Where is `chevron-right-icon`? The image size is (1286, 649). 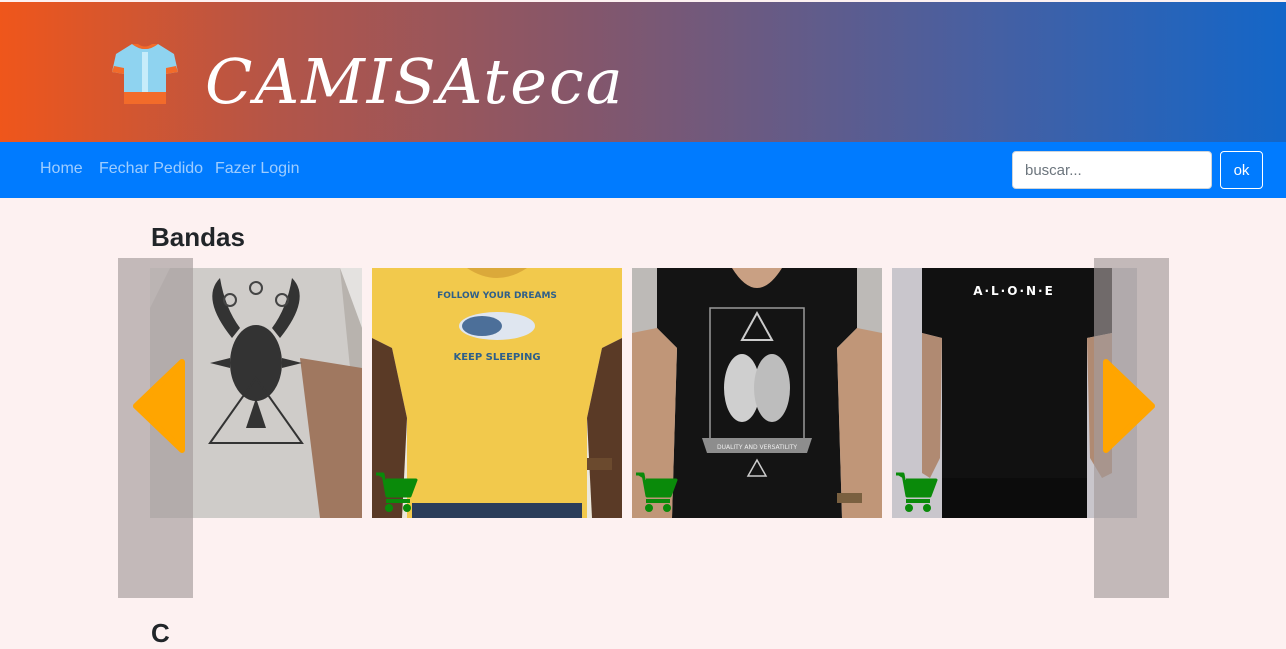 chevron-right-icon is located at coordinates (1129, 406).